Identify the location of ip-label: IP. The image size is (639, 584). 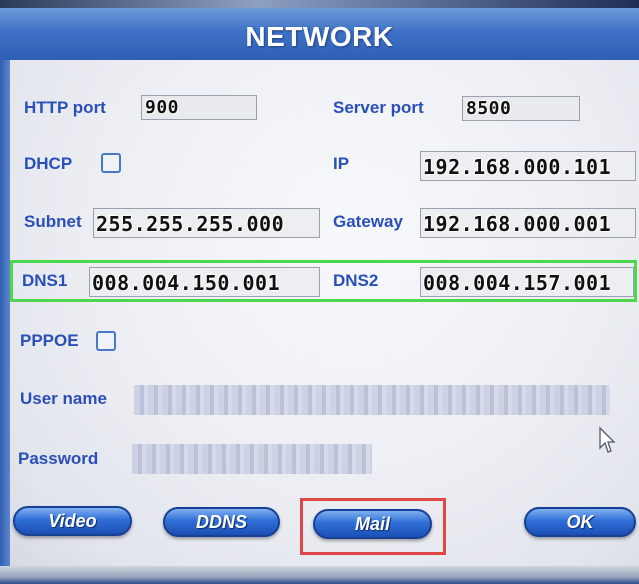
(341, 163).